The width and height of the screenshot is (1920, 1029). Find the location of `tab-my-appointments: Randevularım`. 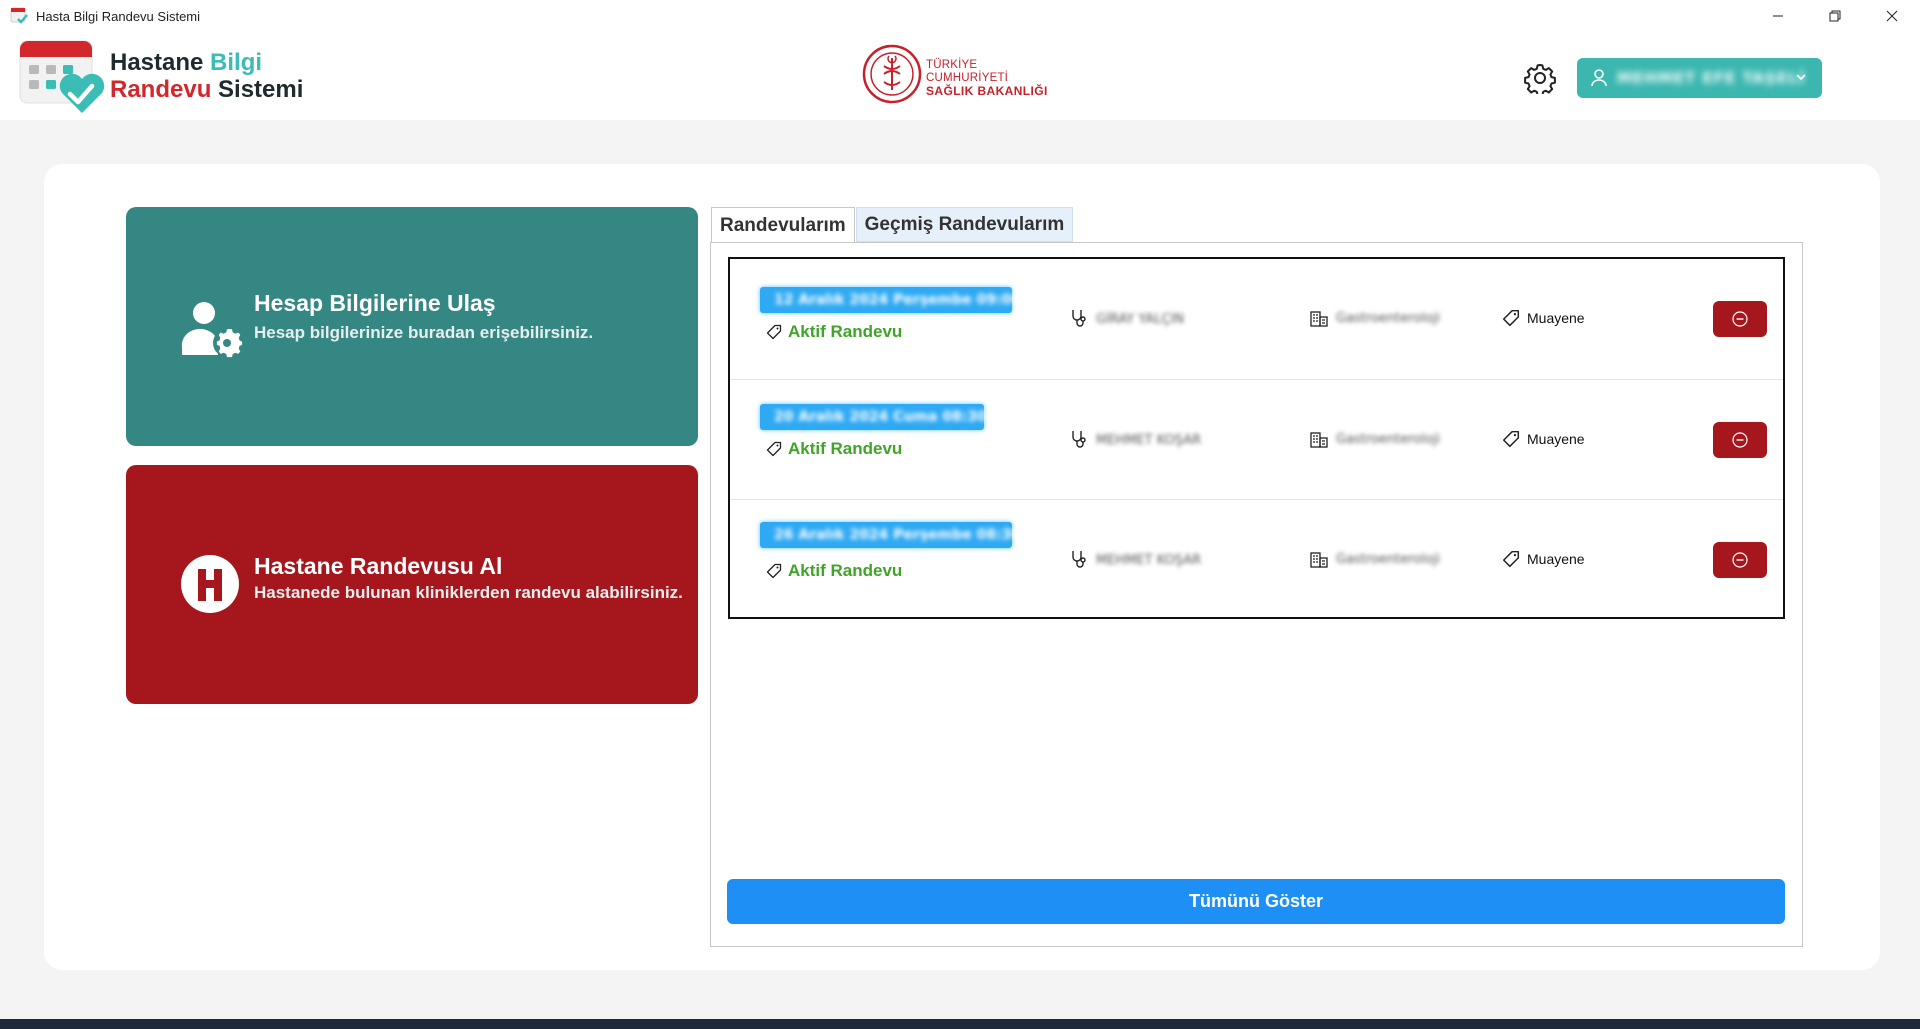

tab-my-appointments: Randevularım is located at coordinates (783, 225).